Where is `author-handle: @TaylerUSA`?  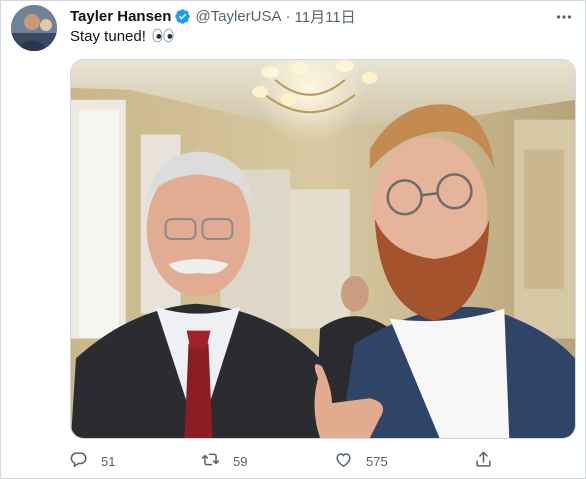 author-handle: @TaylerUSA is located at coordinates (238, 16).